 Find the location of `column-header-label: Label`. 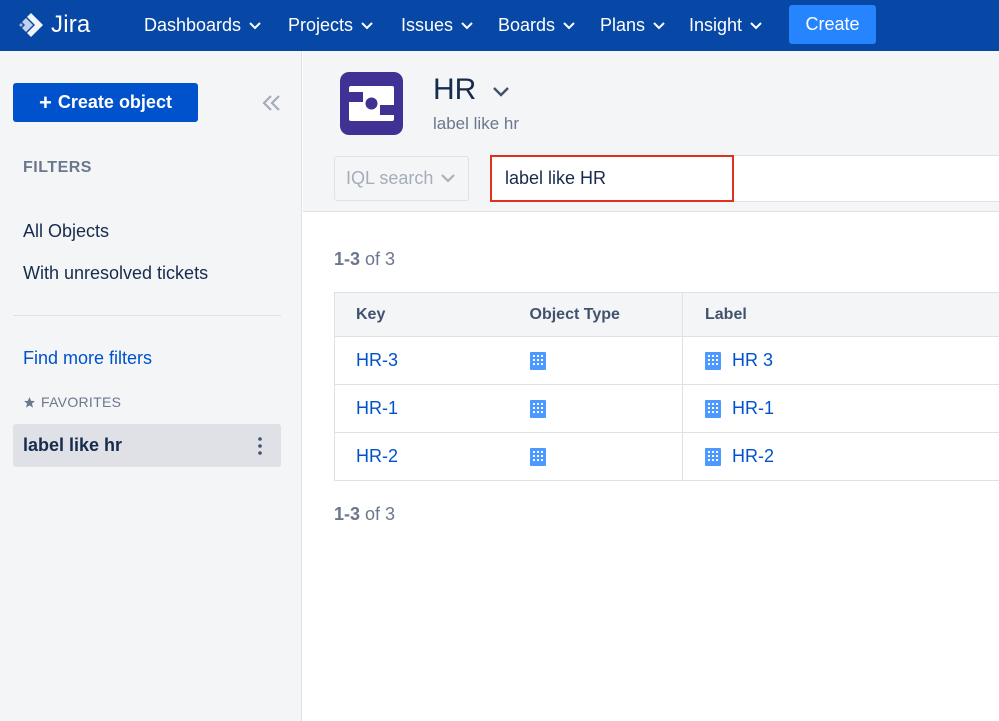

column-header-label: Label is located at coordinates (840, 314).